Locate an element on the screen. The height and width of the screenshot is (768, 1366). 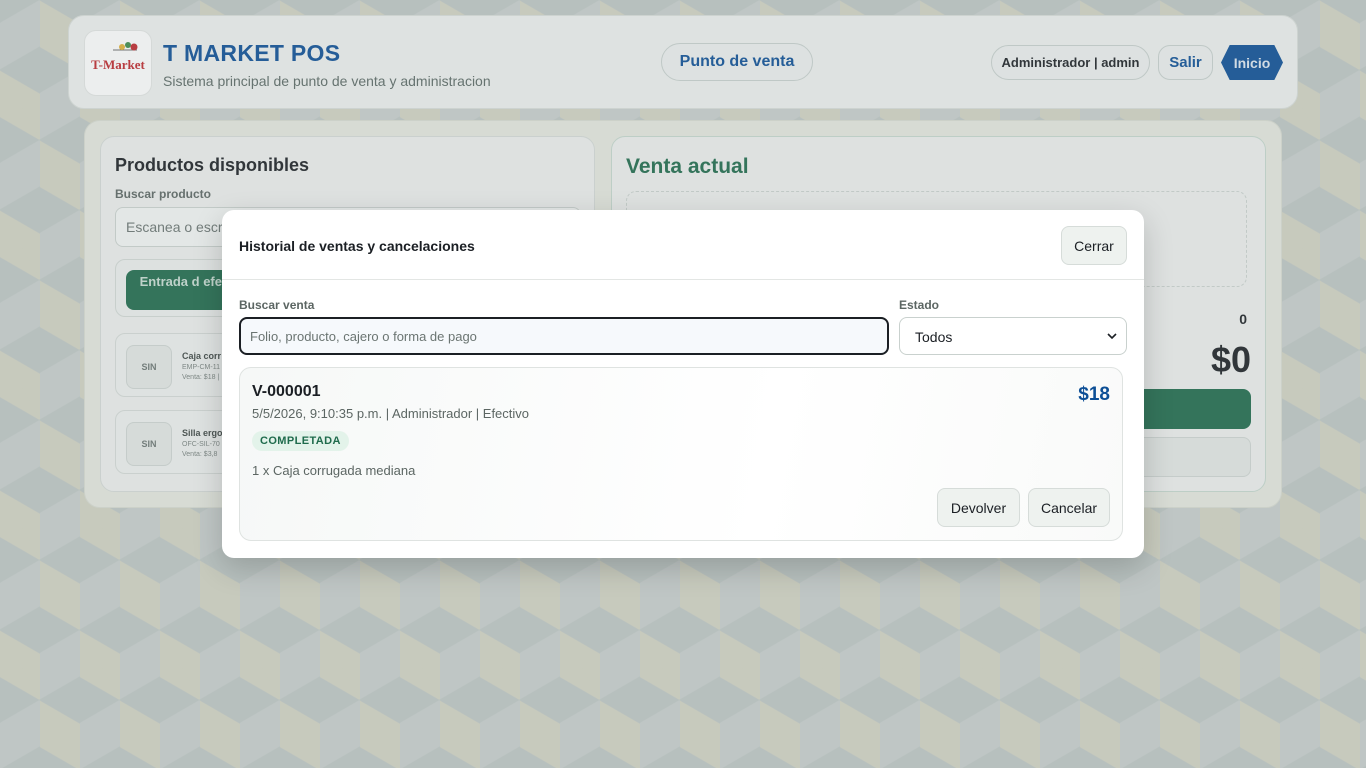
sale-search-label: Buscar venta is located at coordinates (277, 305).